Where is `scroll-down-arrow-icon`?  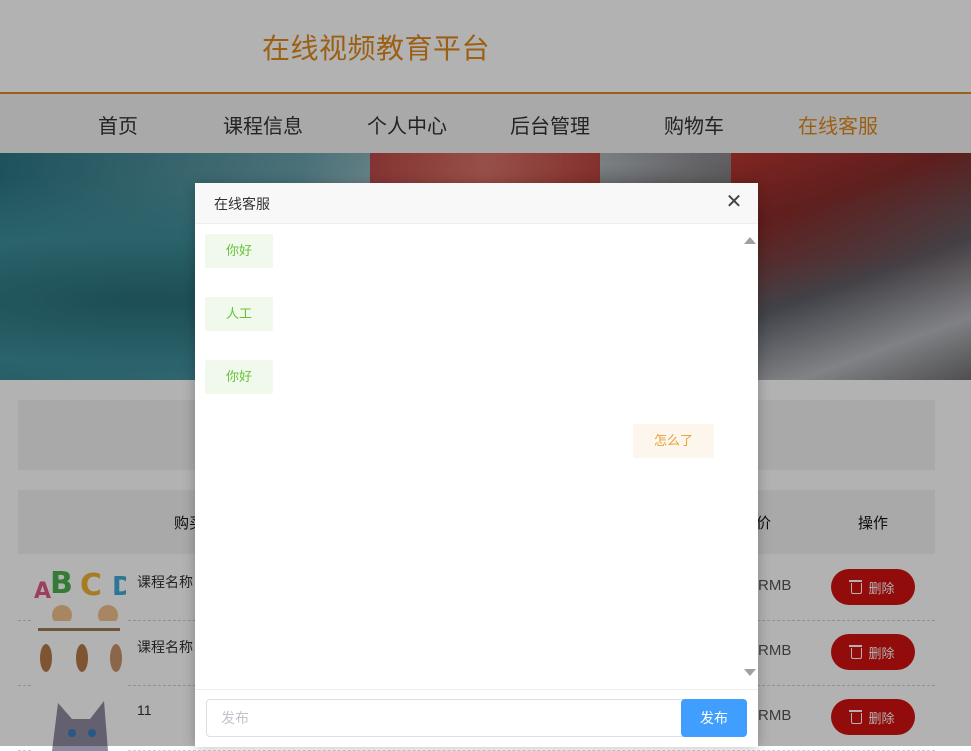
scroll-down-arrow-icon is located at coordinates (750, 672).